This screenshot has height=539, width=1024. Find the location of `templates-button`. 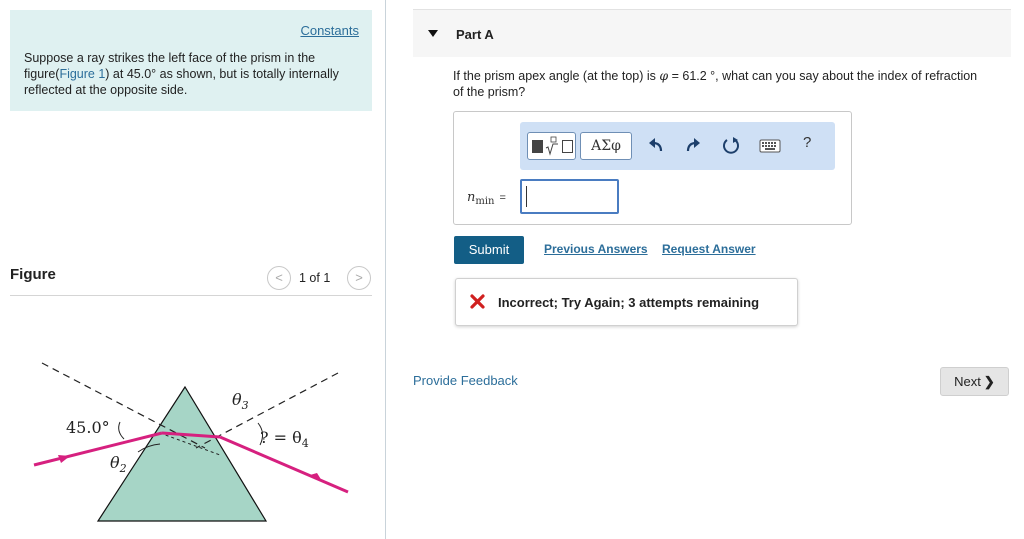

templates-button is located at coordinates (551, 146).